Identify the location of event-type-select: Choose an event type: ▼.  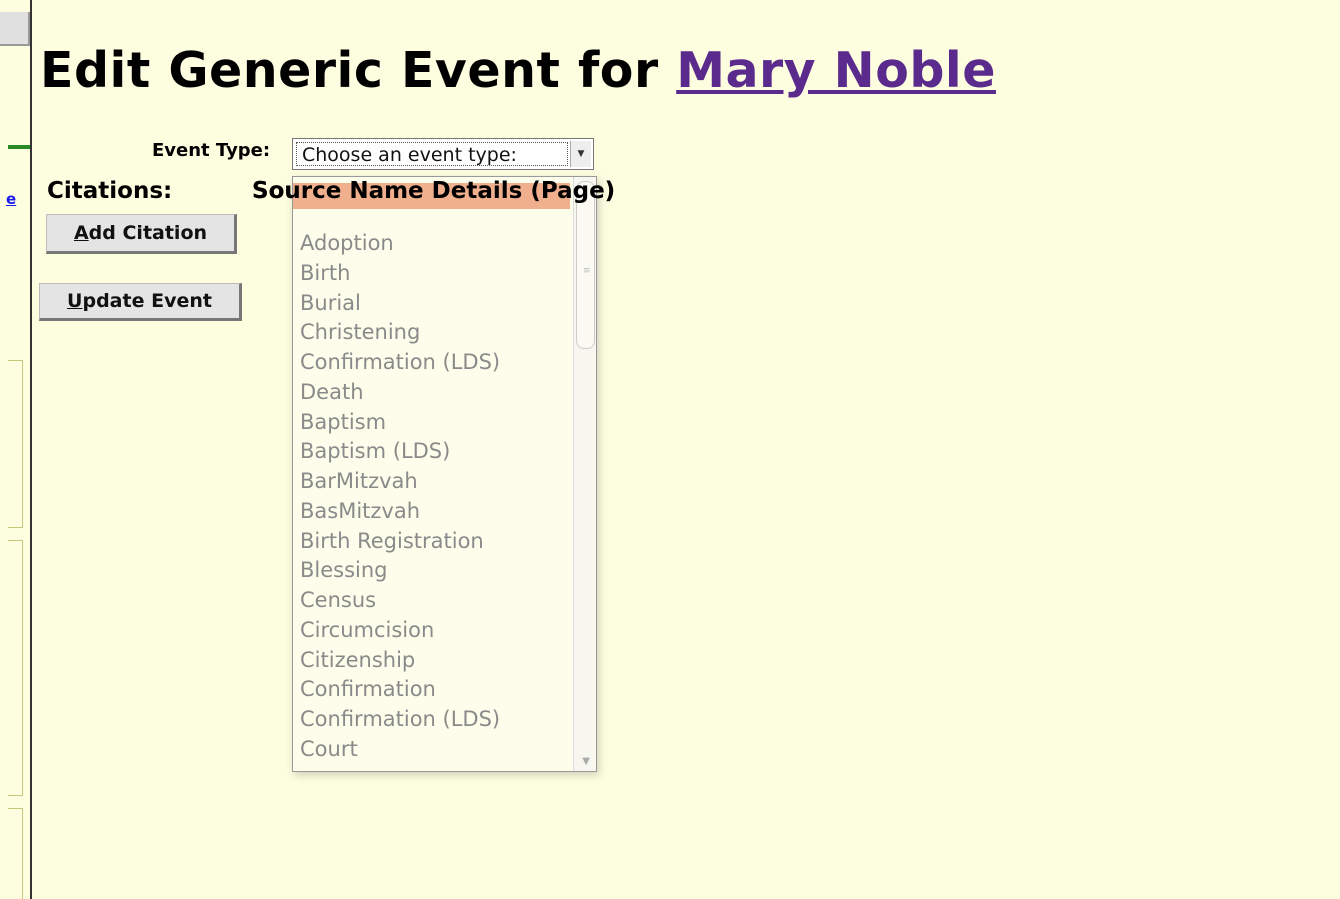
(443, 154).